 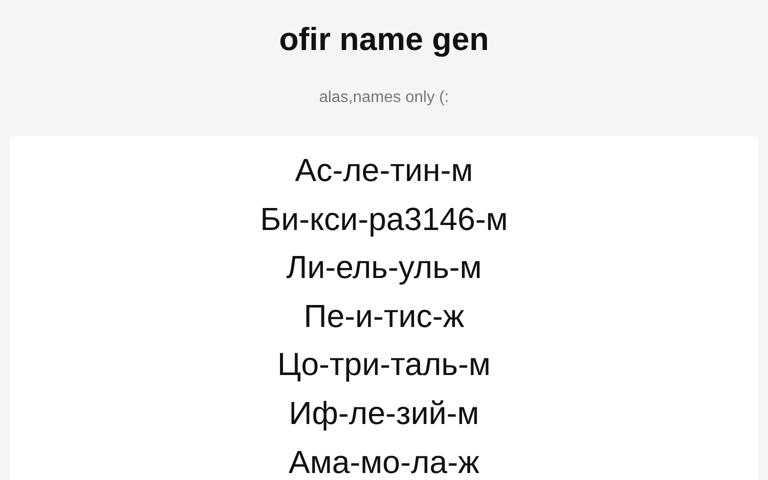 What do you see at coordinates (384, 170) in the screenshot?
I see `generated-name: Ас-ле-тин-м` at bounding box center [384, 170].